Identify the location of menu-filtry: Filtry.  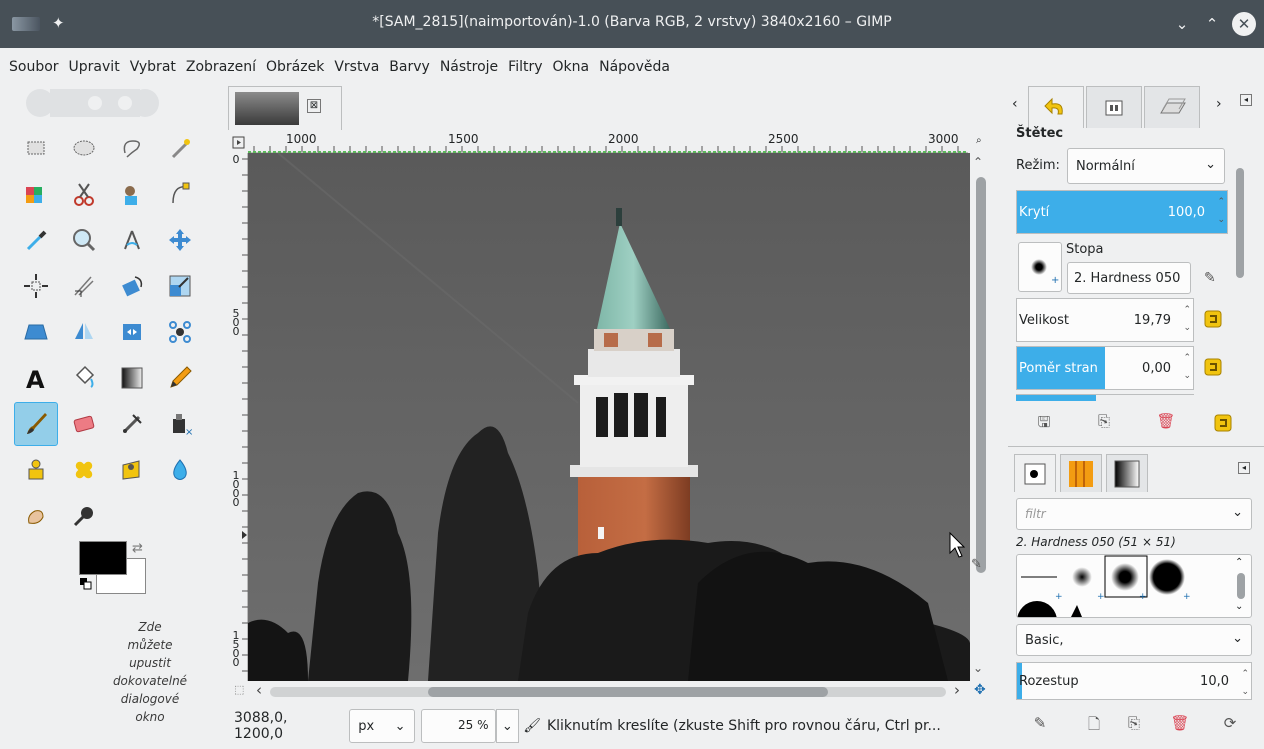
(525, 67).